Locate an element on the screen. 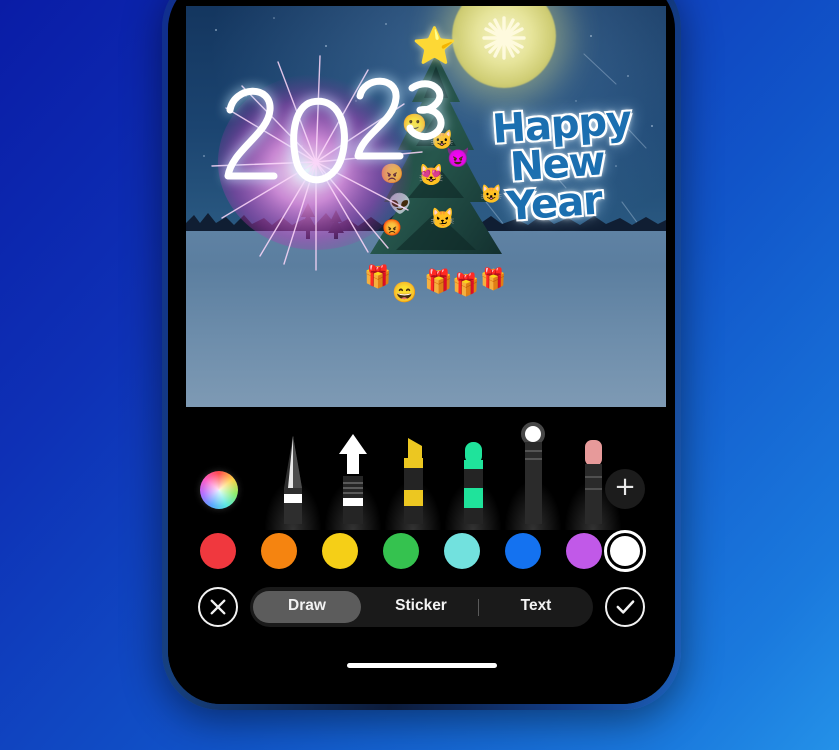 This screenshot has width=839, height=750. pen-tool is located at coordinates (293, 481).